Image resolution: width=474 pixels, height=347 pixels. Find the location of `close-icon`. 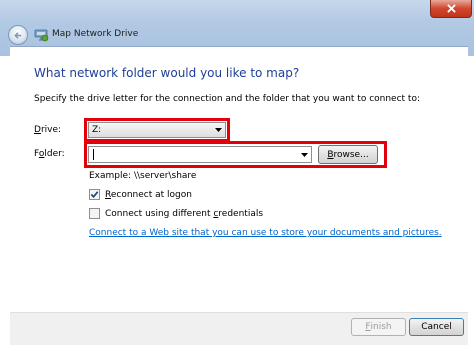

close-icon is located at coordinates (451, 8).